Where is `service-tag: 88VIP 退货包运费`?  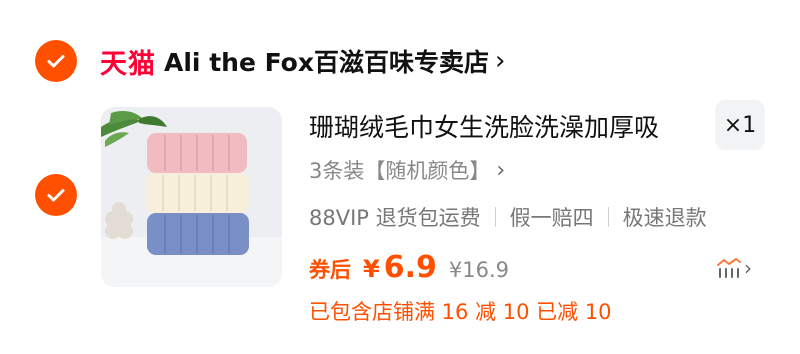 service-tag: 88VIP 退货包运费 is located at coordinates (395, 218).